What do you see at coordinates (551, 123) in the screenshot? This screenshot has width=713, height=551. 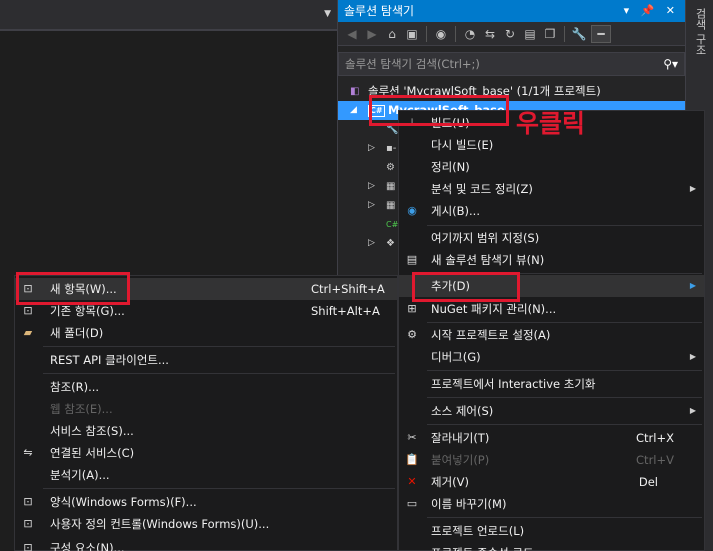 I see `right-click-annotation: 우클릭` at bounding box center [551, 123].